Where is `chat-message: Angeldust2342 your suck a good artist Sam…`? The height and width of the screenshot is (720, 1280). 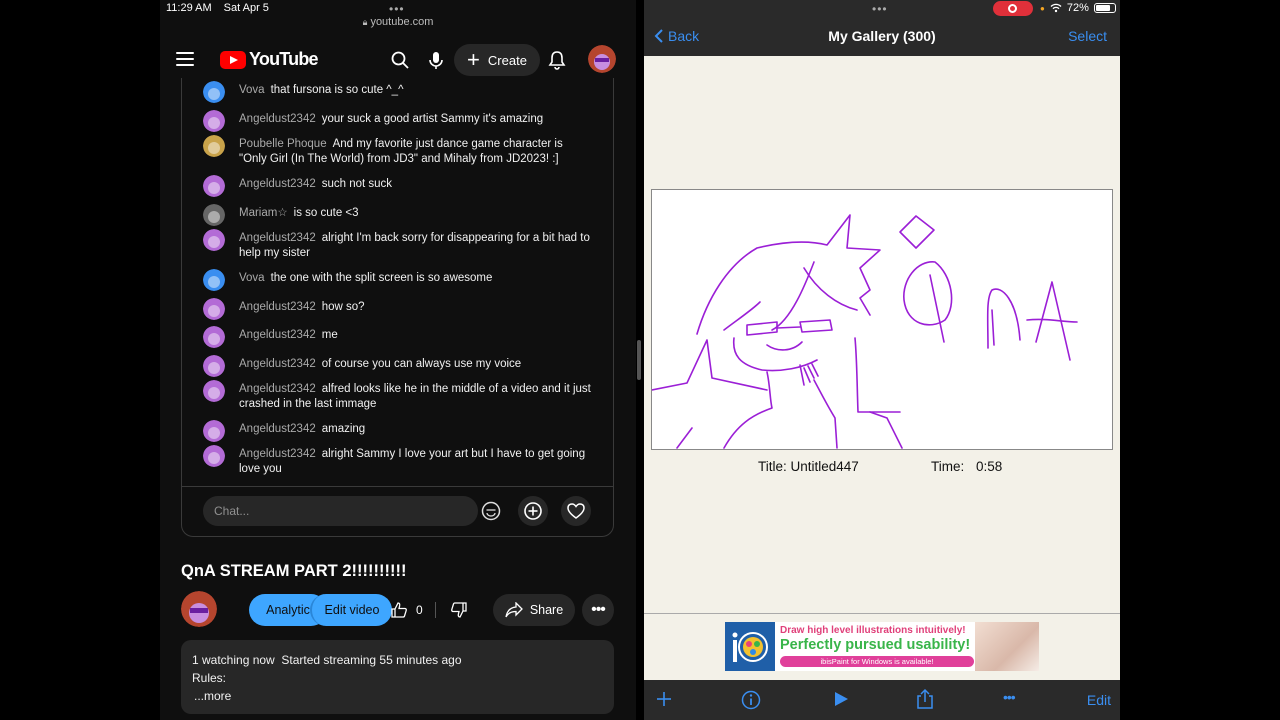 chat-message: Angeldust2342 your suck a good artist Sam… is located at coordinates (387, 121).